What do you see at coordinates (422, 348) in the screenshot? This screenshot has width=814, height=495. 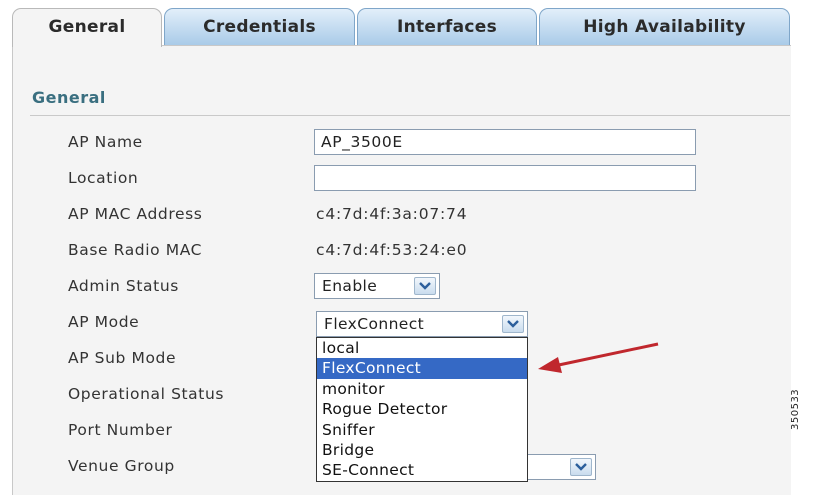 I see `option-local: local` at bounding box center [422, 348].